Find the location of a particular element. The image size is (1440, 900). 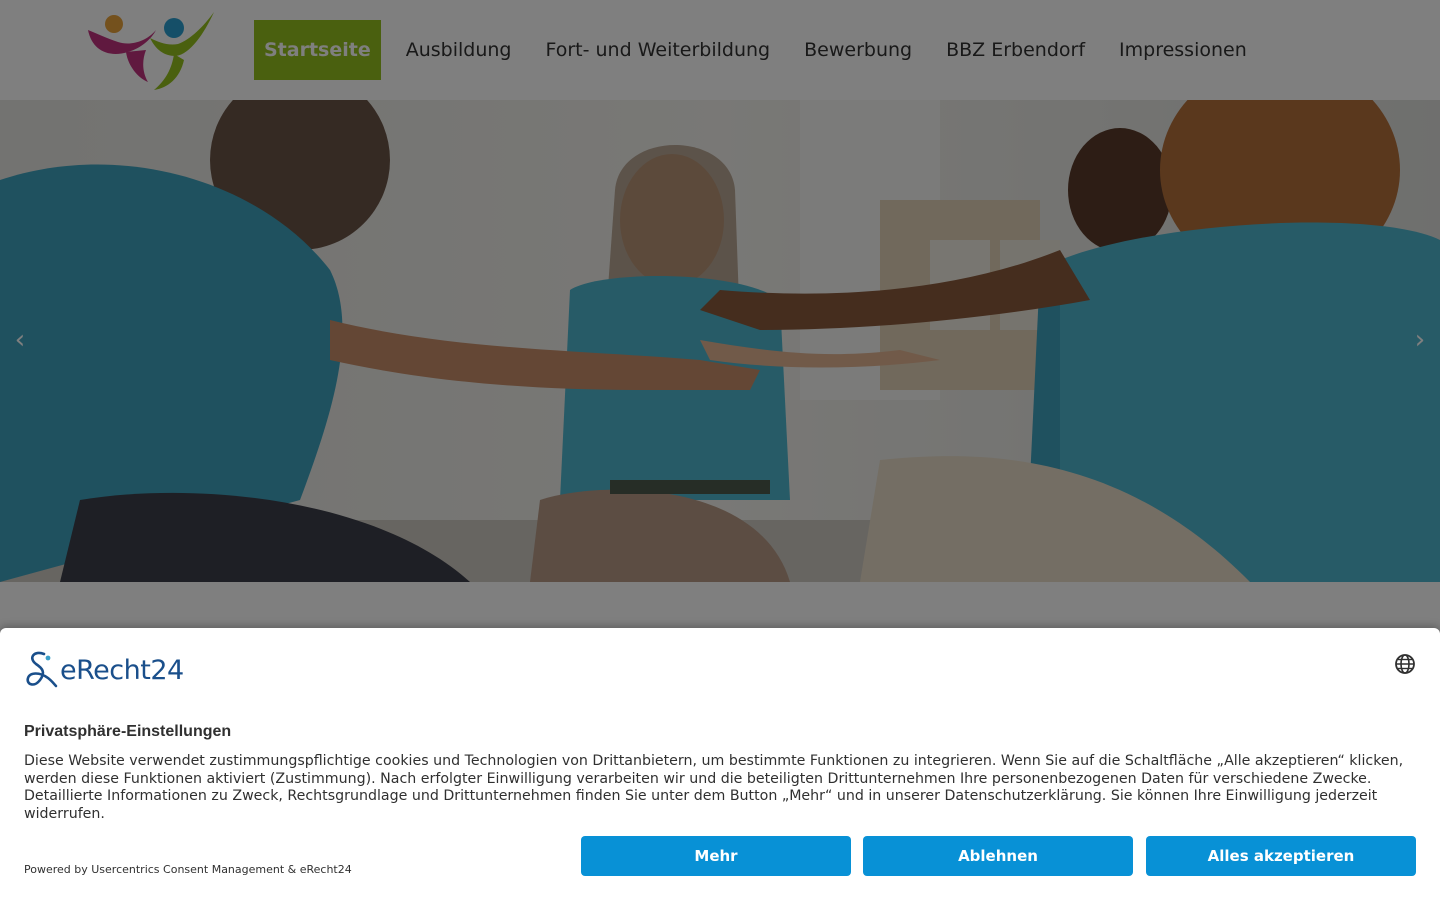

accept-all-button: Alles akzeptieren is located at coordinates (1281, 856).